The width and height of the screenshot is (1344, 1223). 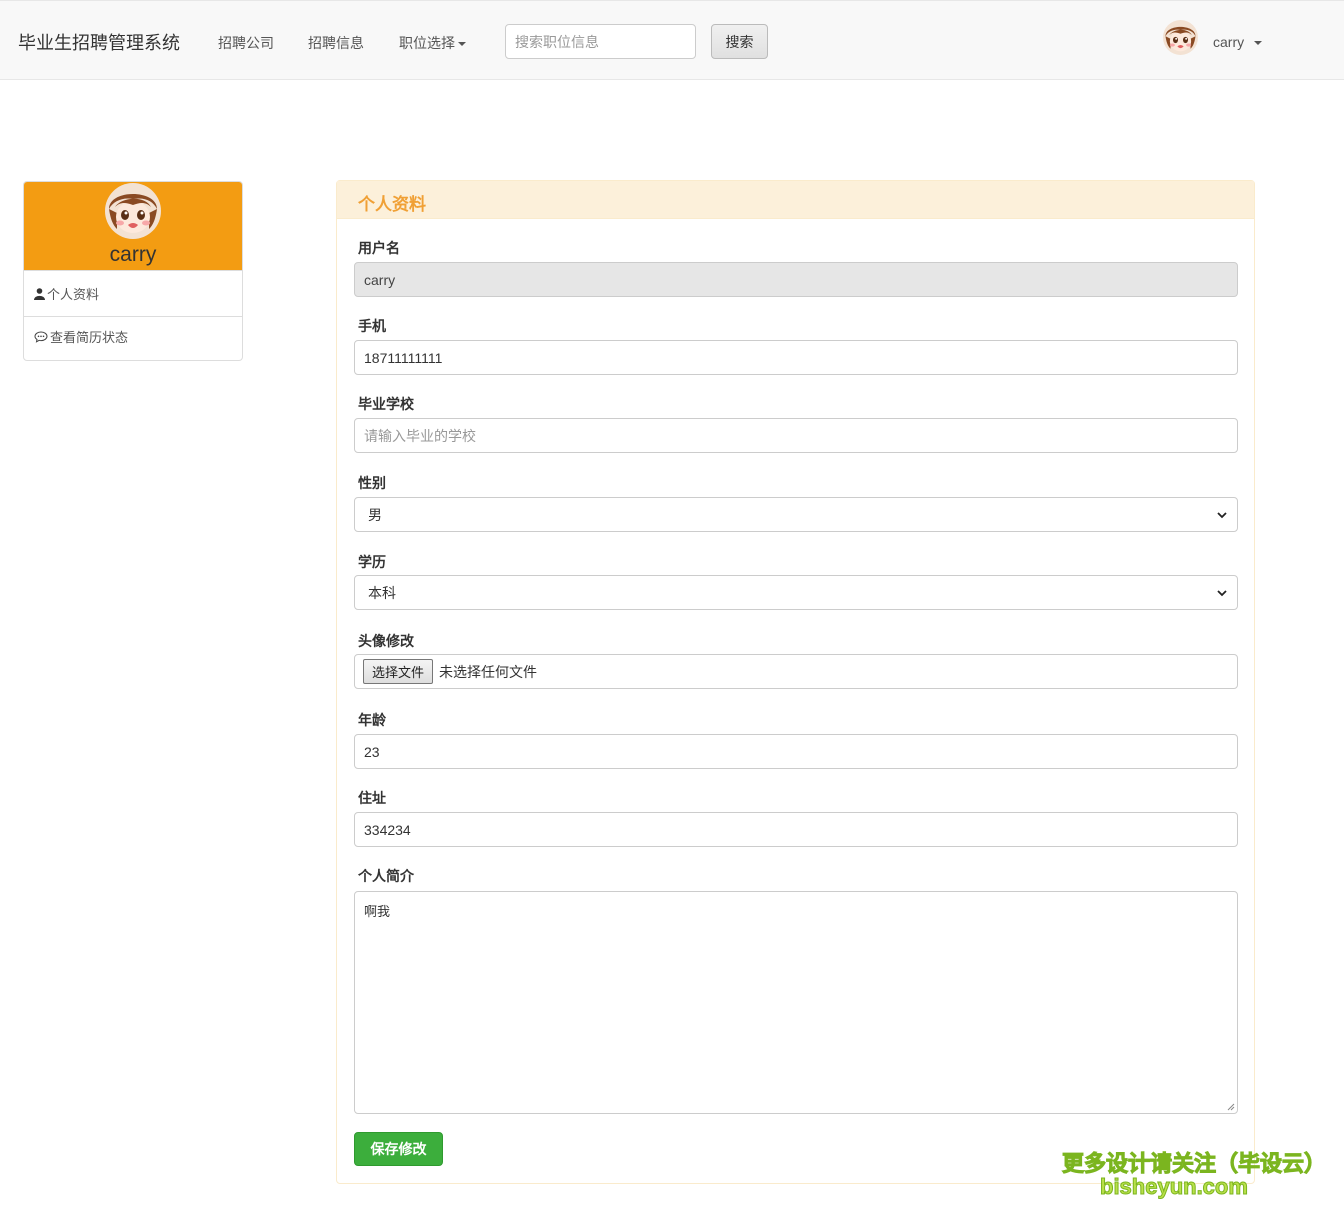 I want to click on watermark-line-2: bisheyun.com, so click(x=1174, y=1187).